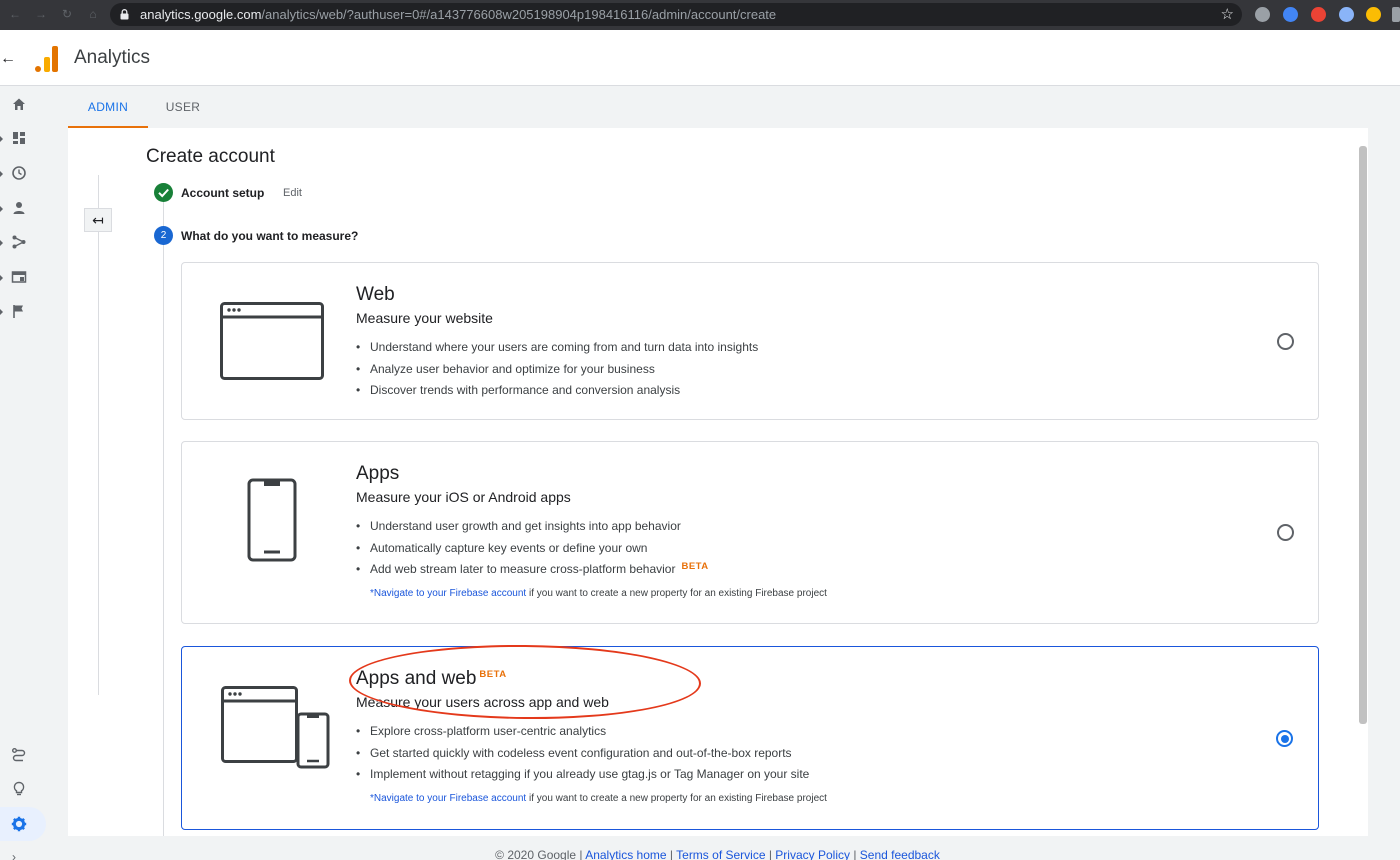 This screenshot has width=1400, height=860. Describe the element at coordinates (275, 727) in the screenshot. I see `browser-and-phone-icon` at that location.